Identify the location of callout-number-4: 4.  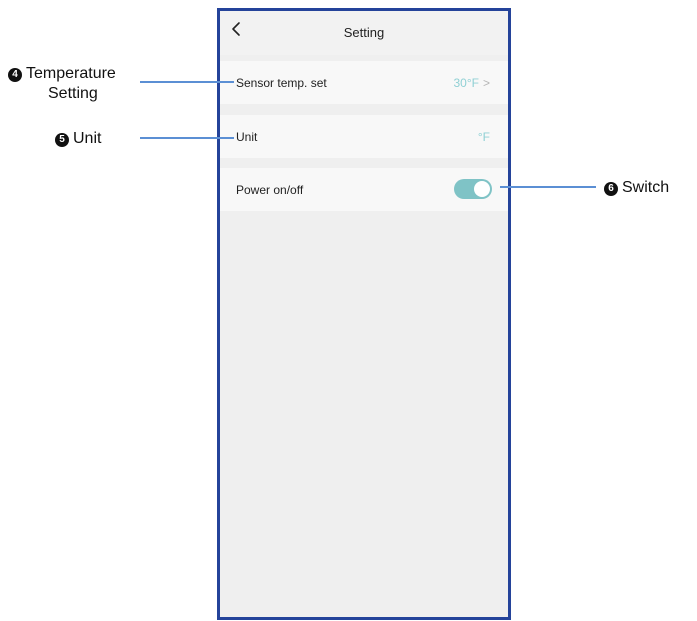
(15, 75).